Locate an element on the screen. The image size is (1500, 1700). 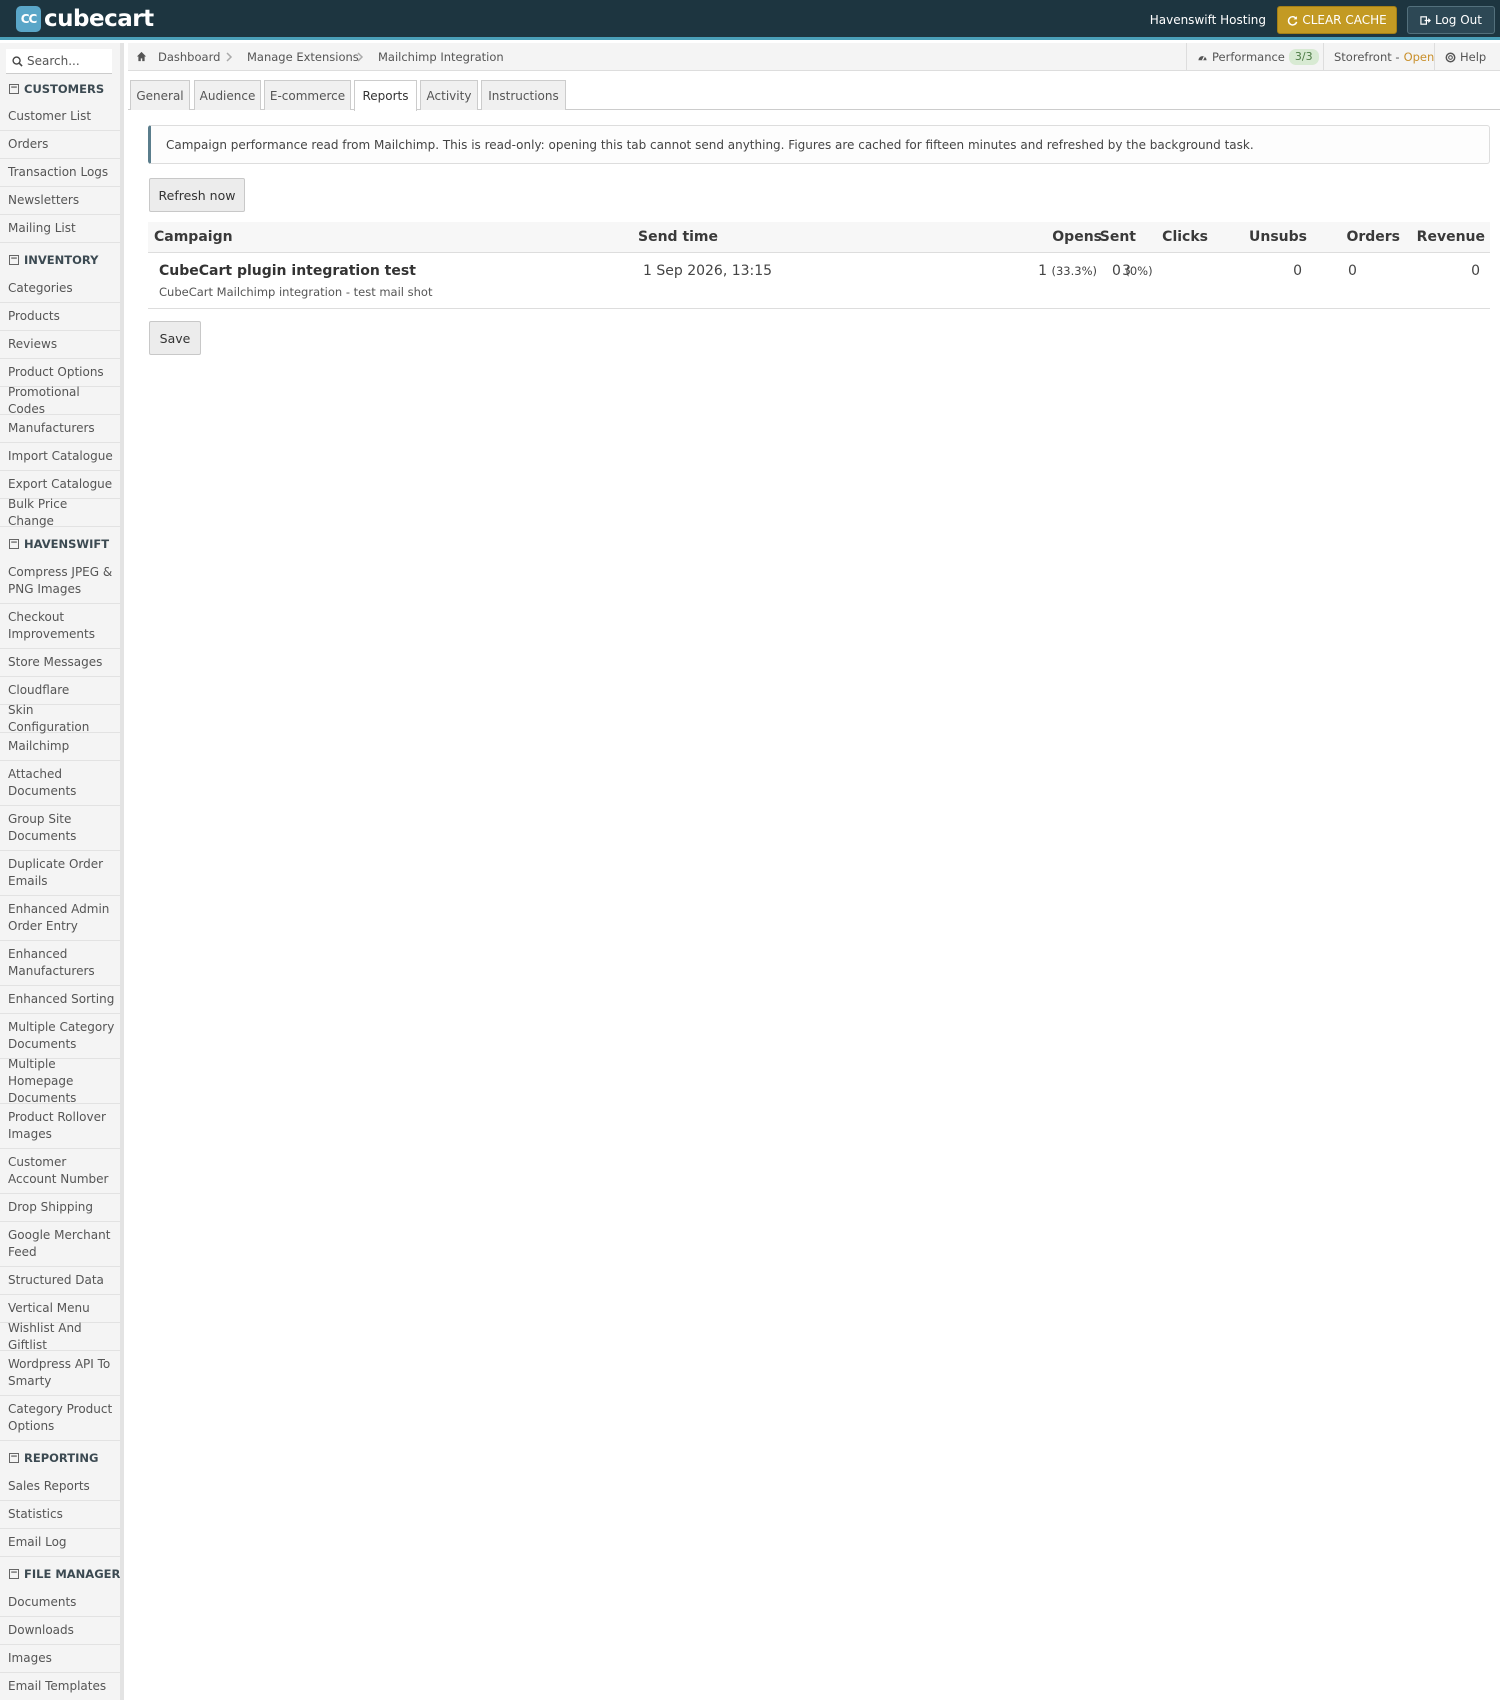
campaign-revenue: 0 is located at coordinates (1475, 271).